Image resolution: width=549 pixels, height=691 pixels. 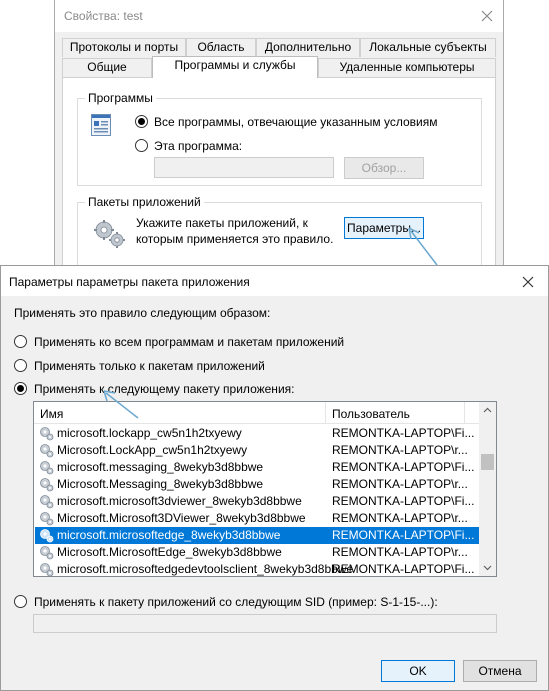 I want to click on properties-title-bar: Свойства: test, so click(x=279, y=16).